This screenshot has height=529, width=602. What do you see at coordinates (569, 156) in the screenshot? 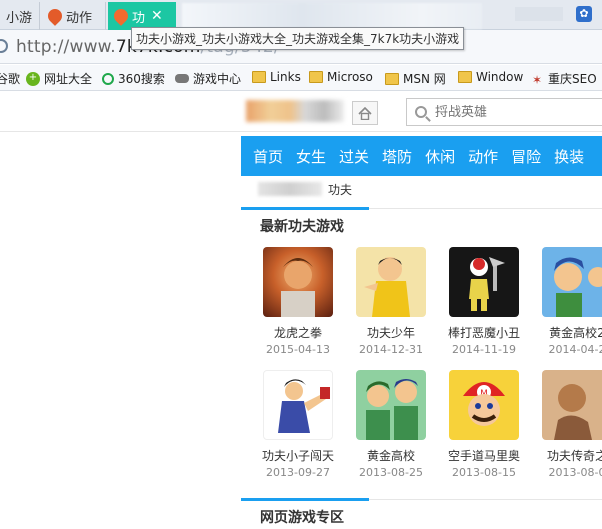
I see `nav-dressup: 换装` at bounding box center [569, 156].